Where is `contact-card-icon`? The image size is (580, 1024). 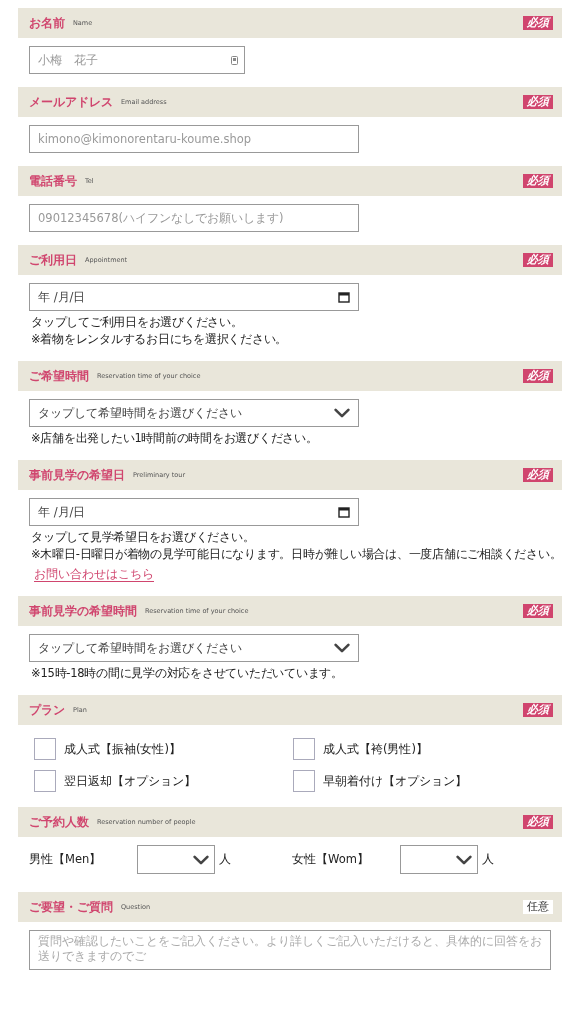
contact-card-icon is located at coordinates (234, 60).